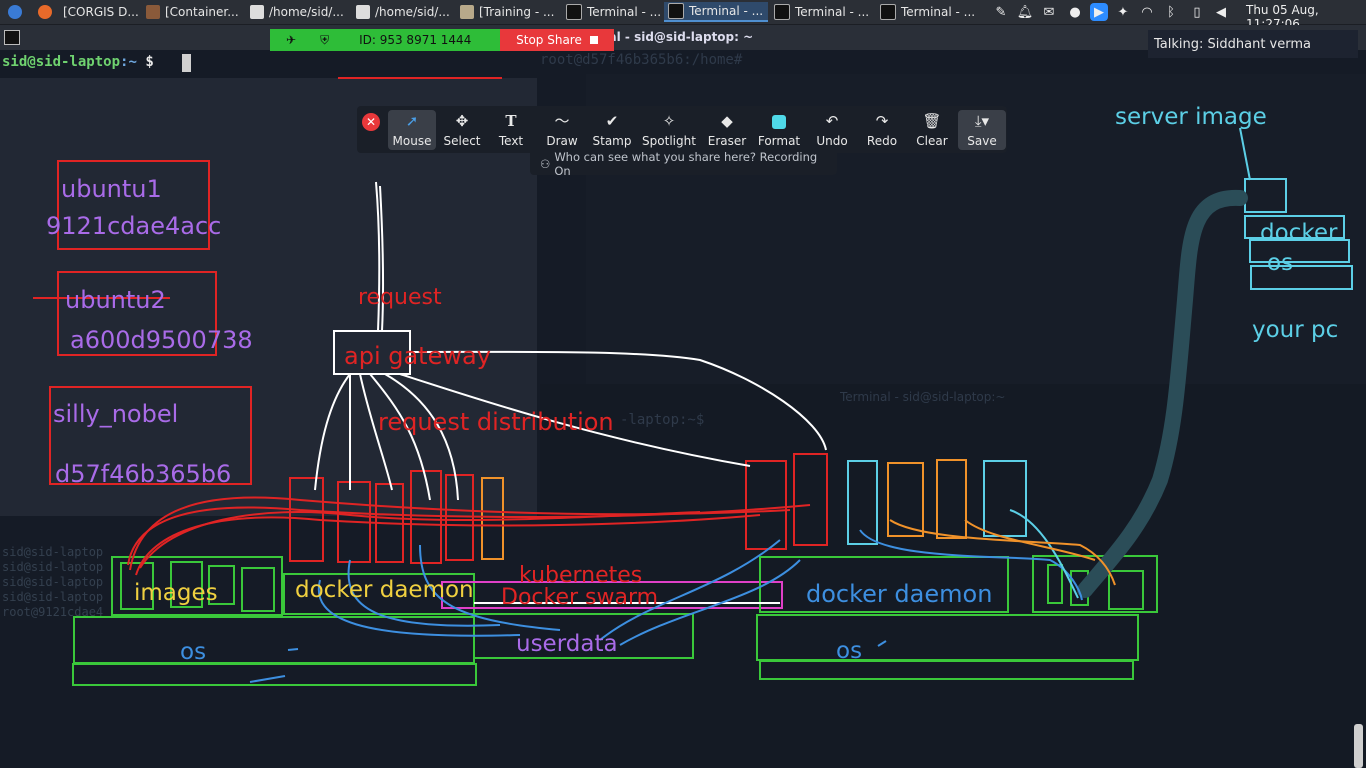 The width and height of the screenshot is (1366, 768). I want to click on label-os-small: os, so click(1280, 263).